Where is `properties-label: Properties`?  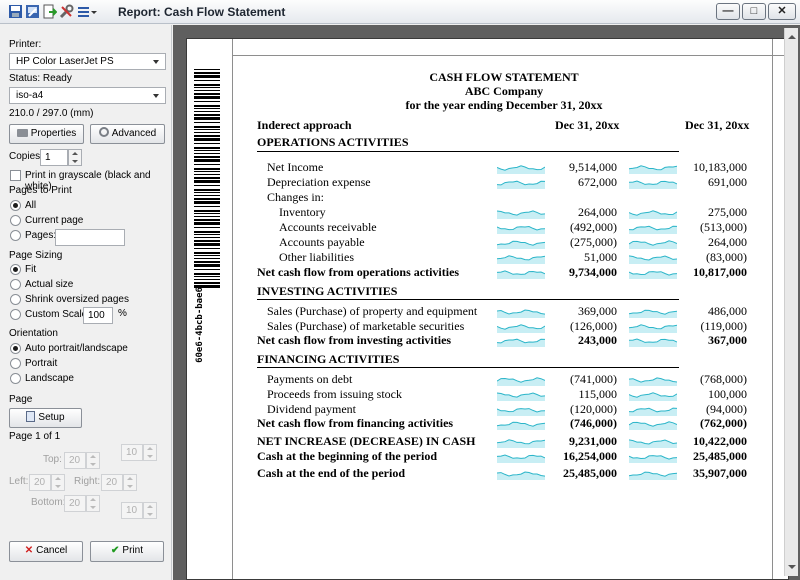 properties-label: Properties is located at coordinates (53, 133).